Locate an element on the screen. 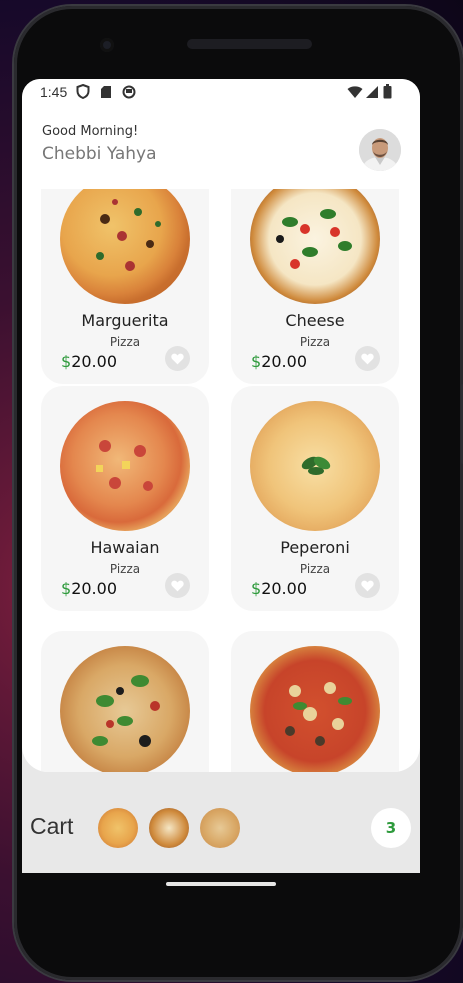  status-bar: 1:45 is located at coordinates (221, 93).